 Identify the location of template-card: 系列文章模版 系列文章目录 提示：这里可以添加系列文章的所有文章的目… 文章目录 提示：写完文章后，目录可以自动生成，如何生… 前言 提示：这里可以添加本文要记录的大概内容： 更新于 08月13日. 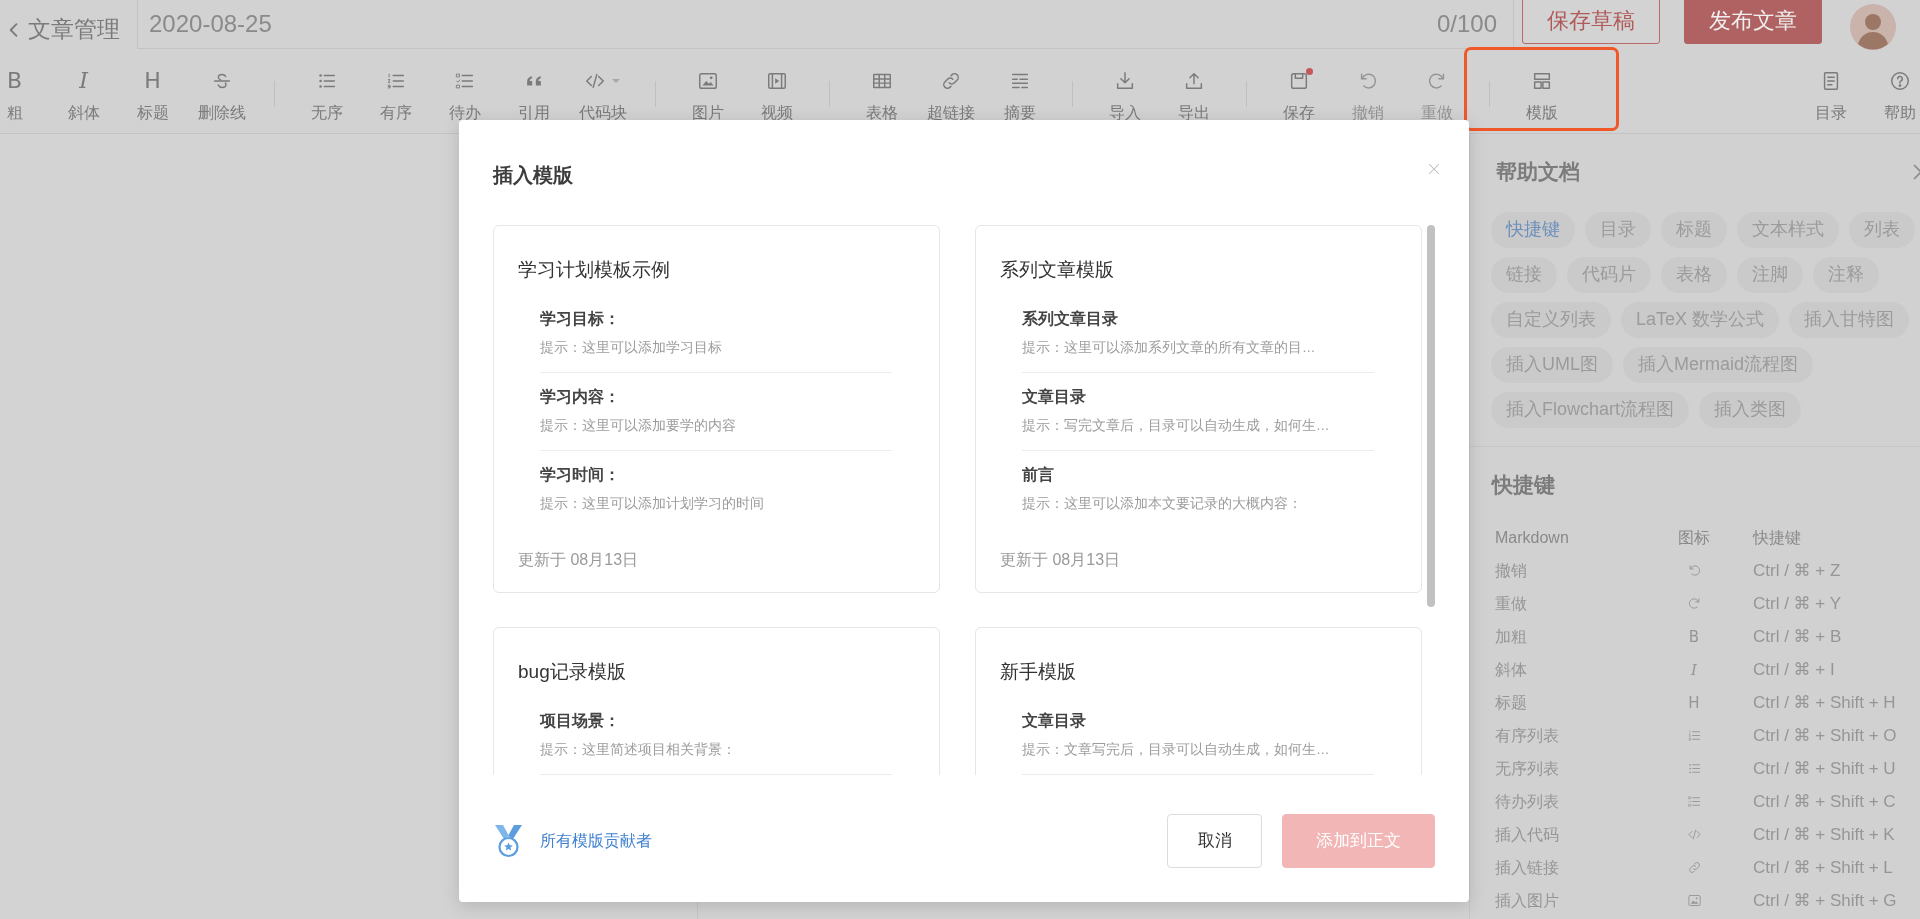
(1198, 409).